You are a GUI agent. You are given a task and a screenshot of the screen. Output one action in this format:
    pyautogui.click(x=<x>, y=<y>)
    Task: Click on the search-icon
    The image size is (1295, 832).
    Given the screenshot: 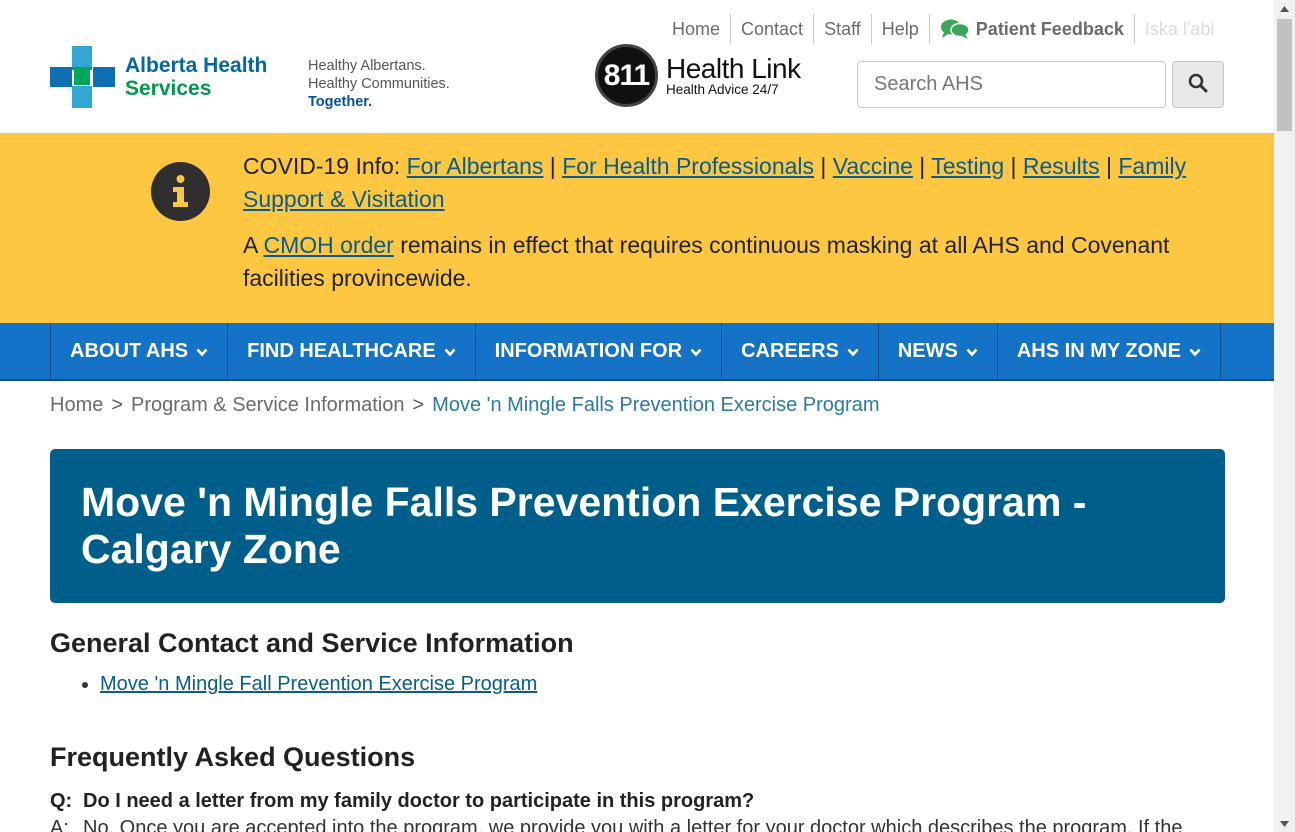 What is the action you would take?
    pyautogui.click(x=1198, y=84)
    